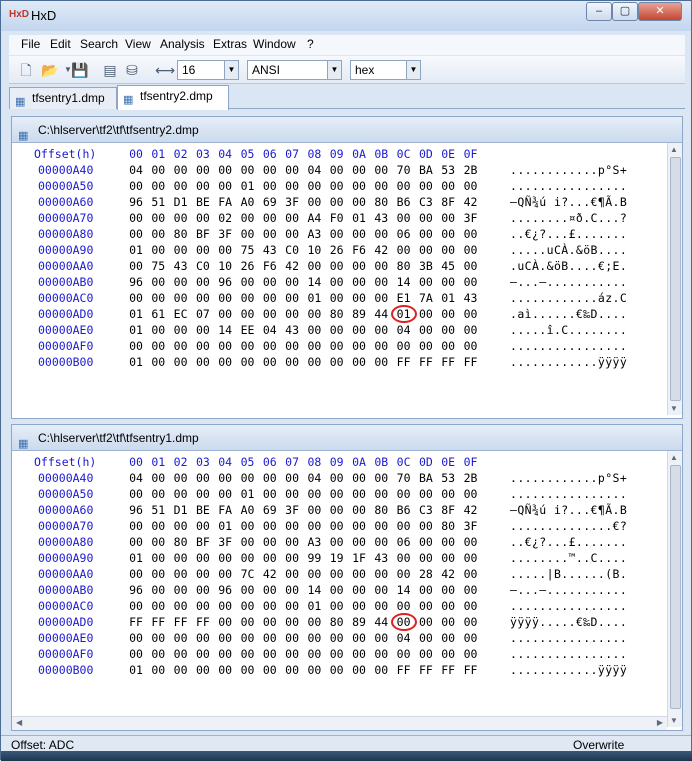  I want to click on menu-view: View, so click(138, 44).